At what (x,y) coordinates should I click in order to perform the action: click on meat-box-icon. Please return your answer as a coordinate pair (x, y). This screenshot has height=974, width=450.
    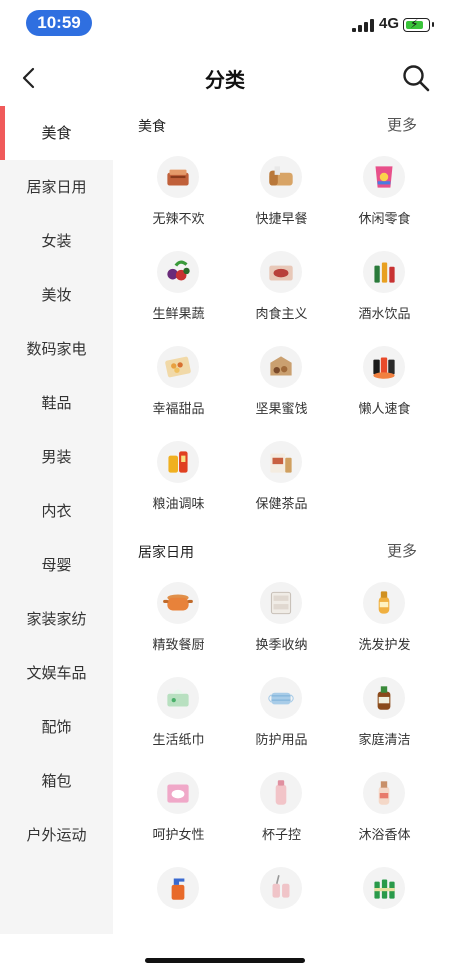
    Looking at the image, I should click on (281, 272).